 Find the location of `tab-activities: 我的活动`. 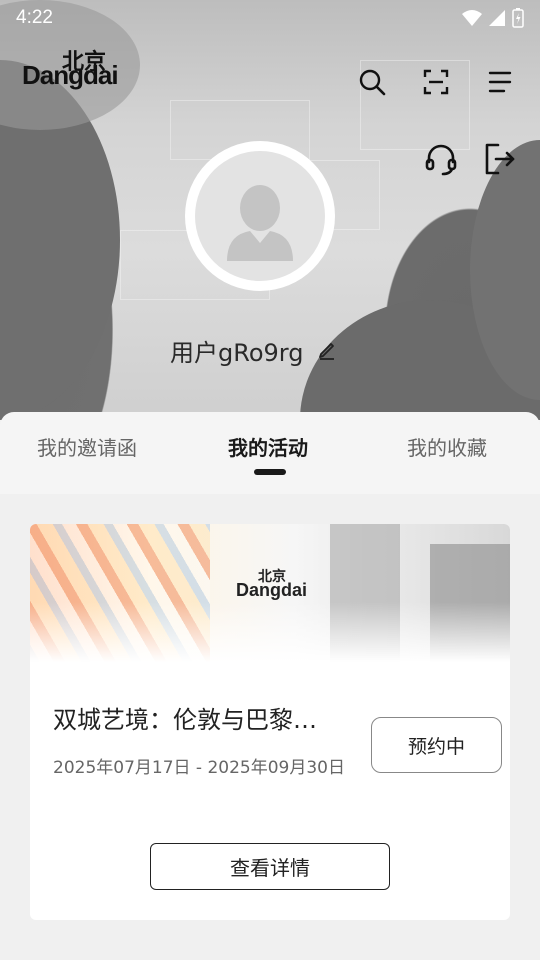

tab-activities: 我的活动 is located at coordinates (268, 446).